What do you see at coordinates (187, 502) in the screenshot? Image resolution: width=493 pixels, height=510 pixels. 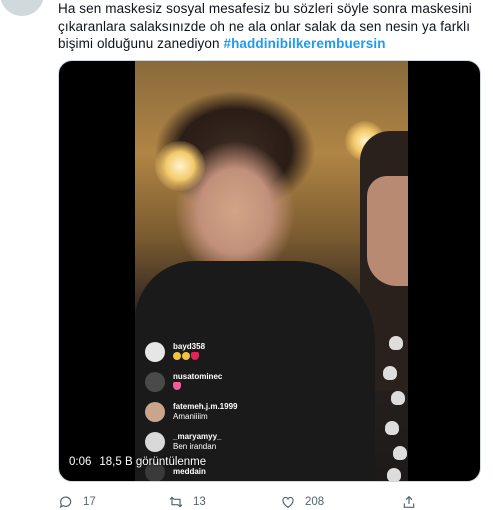 I see `retweet-button: 13` at bounding box center [187, 502].